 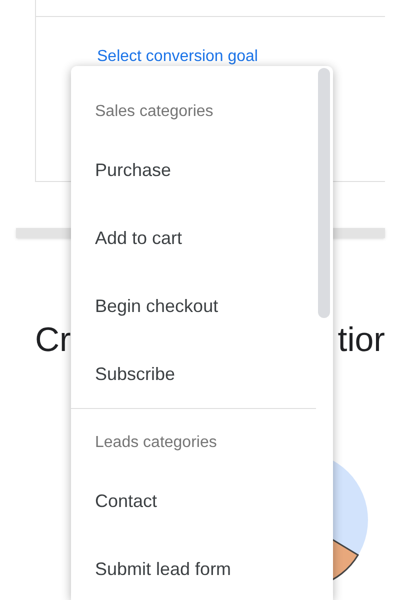 I want to click on section-heading: Cr, so click(x=53, y=340).